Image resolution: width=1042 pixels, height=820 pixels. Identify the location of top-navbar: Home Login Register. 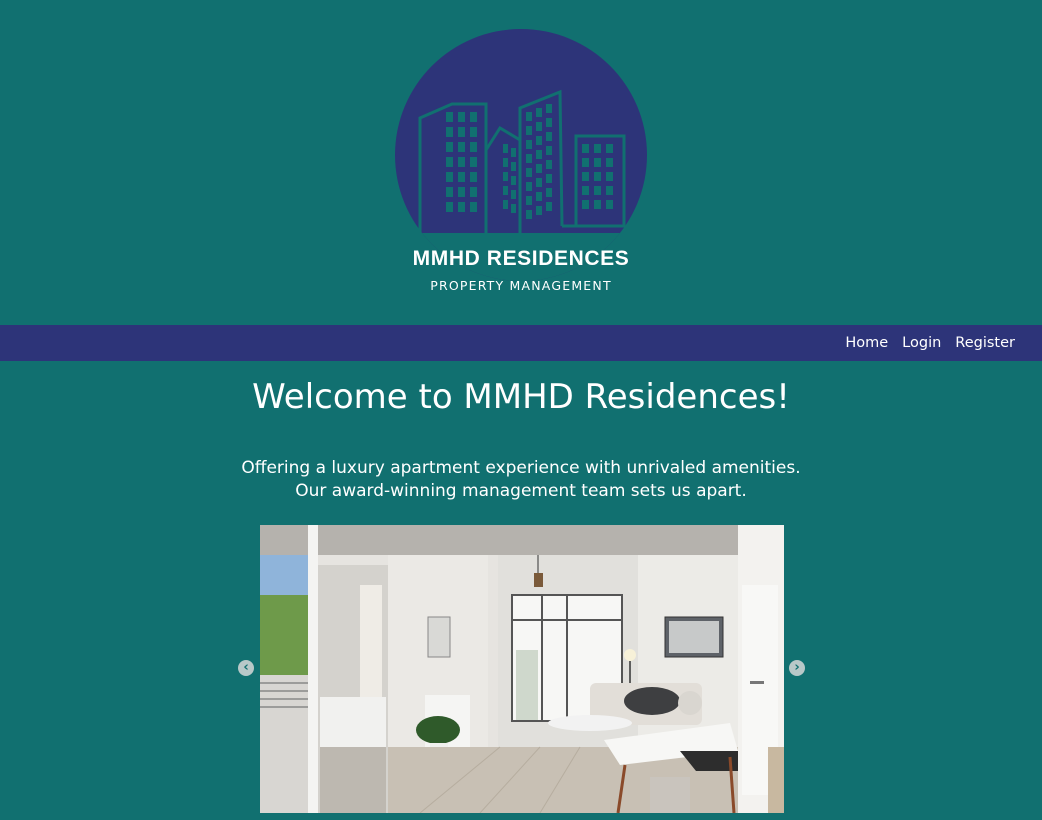
(521, 343).